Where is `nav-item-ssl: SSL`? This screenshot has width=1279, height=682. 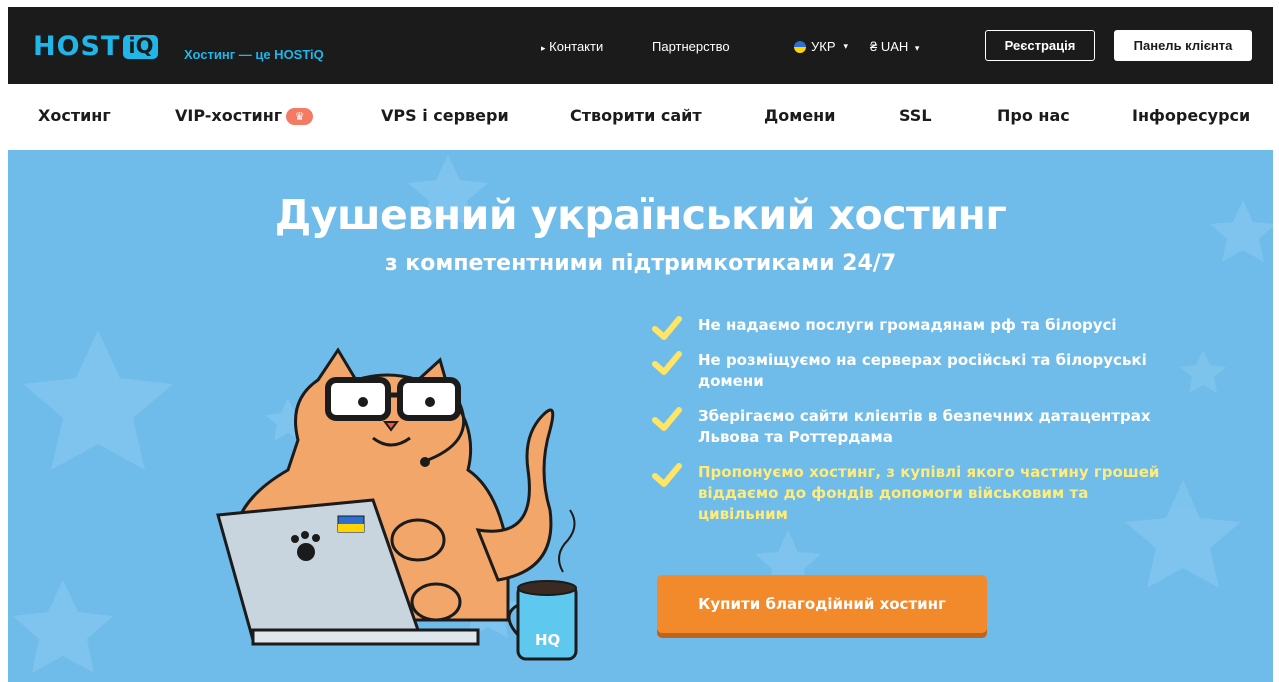
nav-item-ssl: SSL is located at coordinates (915, 115).